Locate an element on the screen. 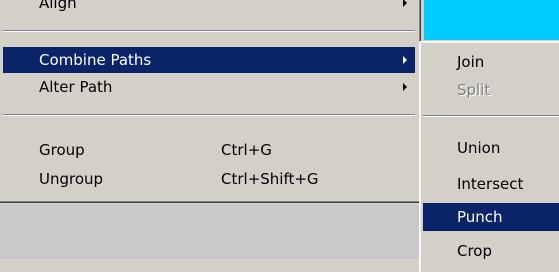 This screenshot has height=272, width=559. submenu-item-label: Split is located at coordinates (474, 90).